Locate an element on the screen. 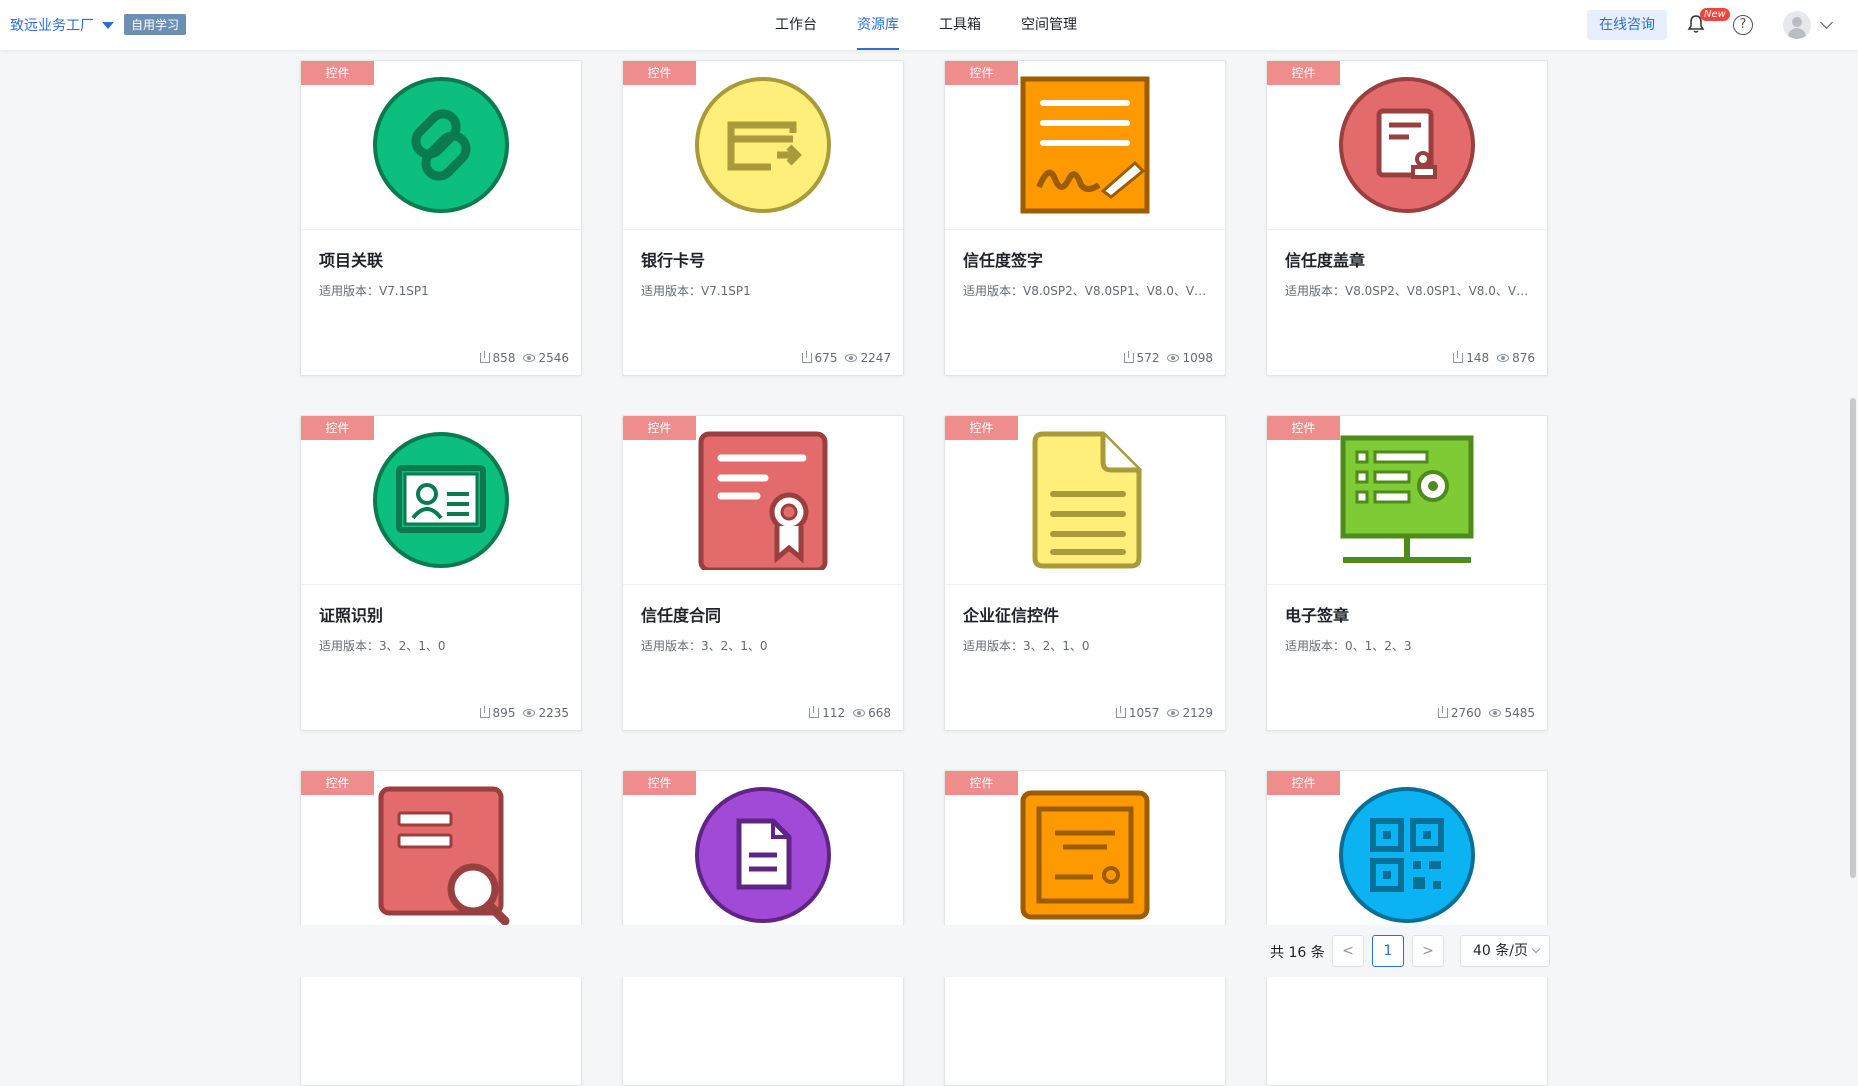 The height and width of the screenshot is (1086, 1858). view-count: 1098 is located at coordinates (1190, 358).